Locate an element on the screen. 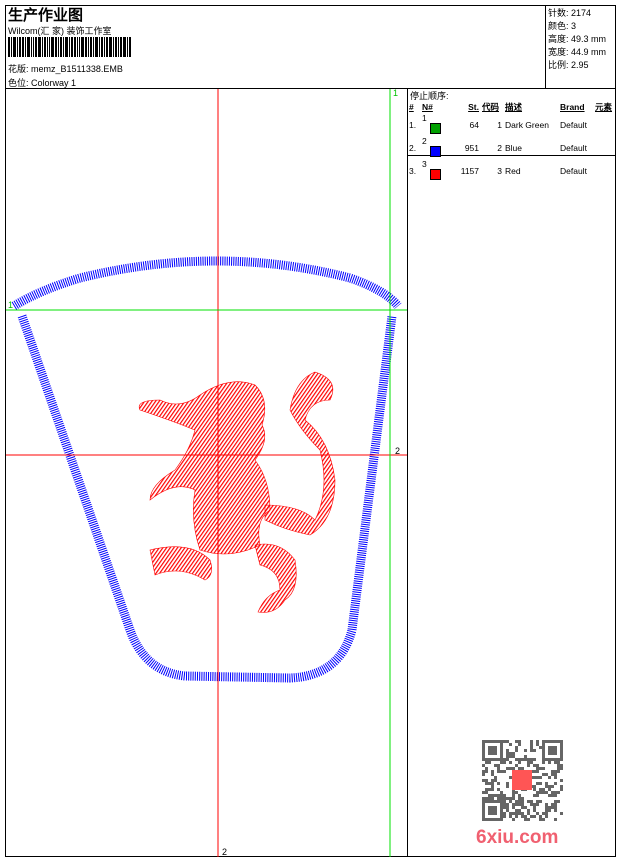 The height and width of the screenshot is (860, 620). marker-green-top: 1 is located at coordinates (396, 93).